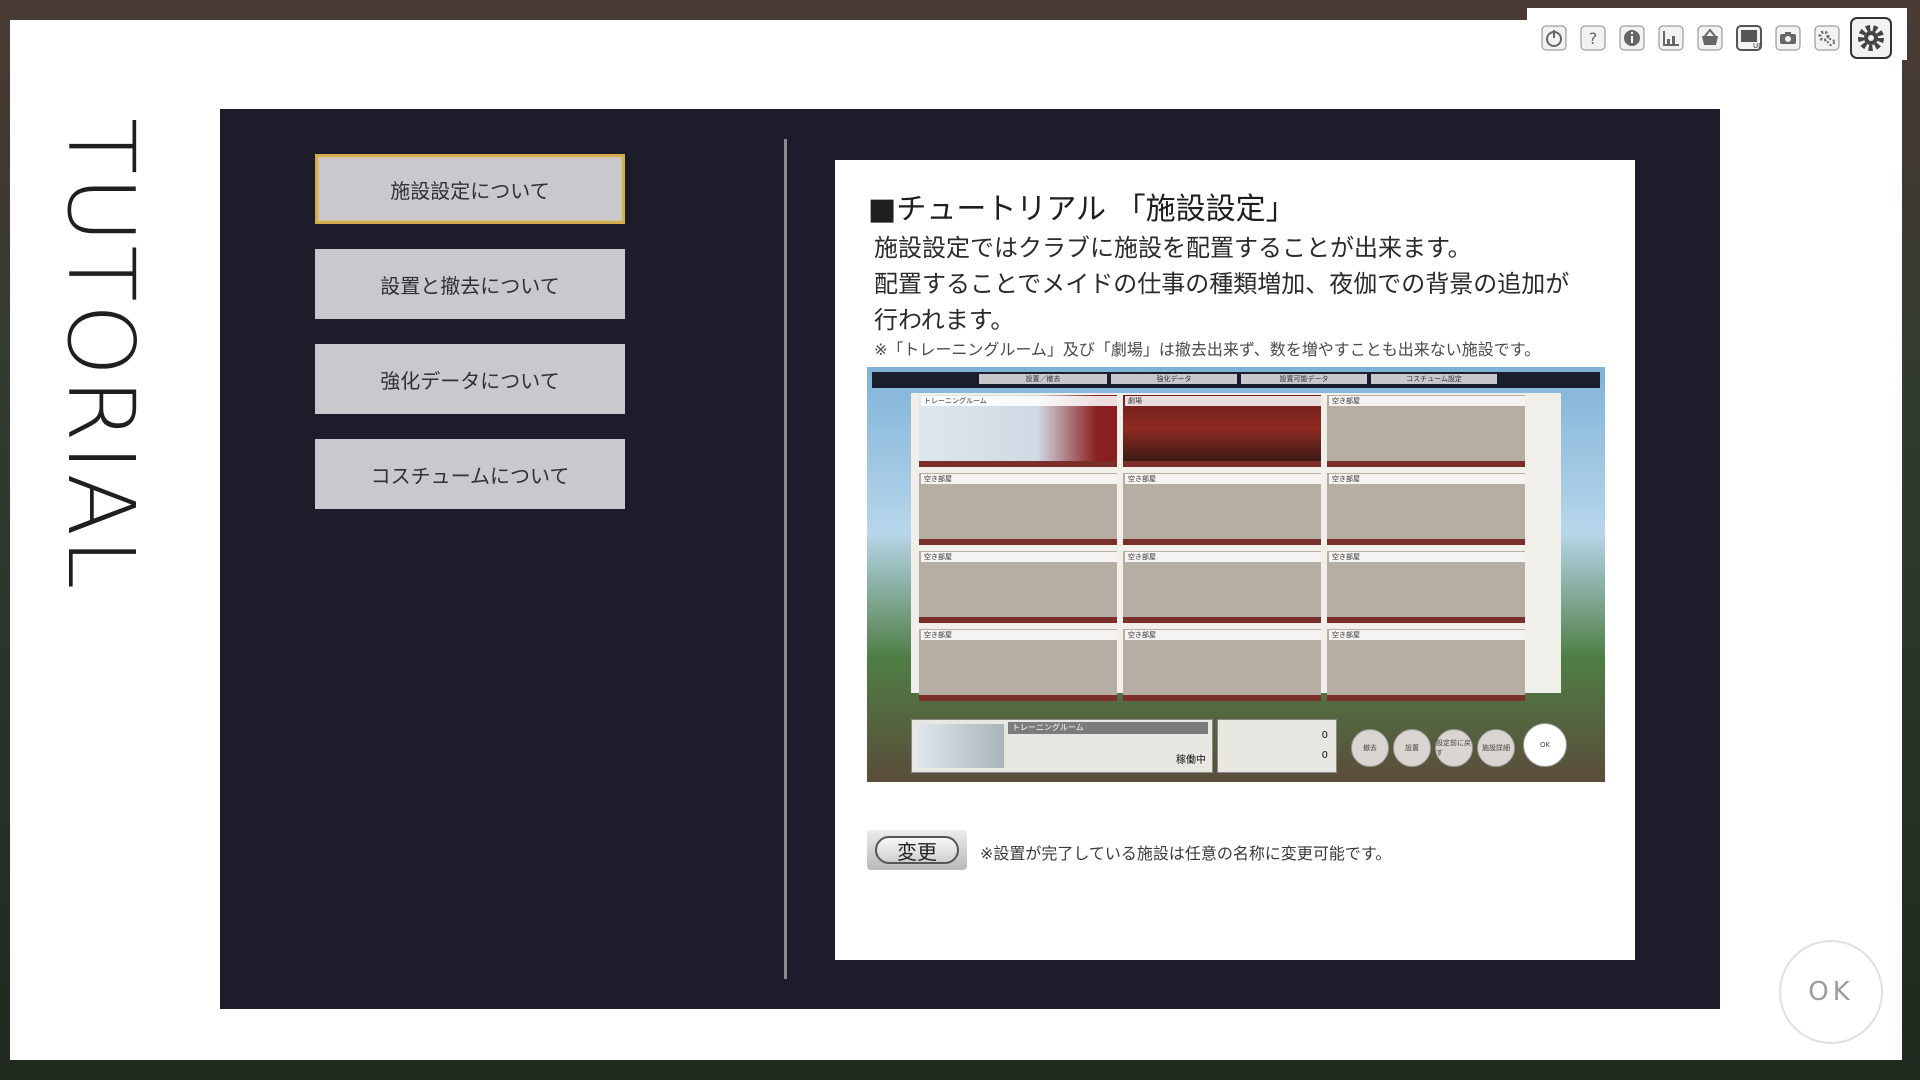 Image resolution: width=1920 pixels, height=1080 pixels. Describe the element at coordinates (1370, 748) in the screenshot. I see `screenshot-remove-button: 撤去` at that location.